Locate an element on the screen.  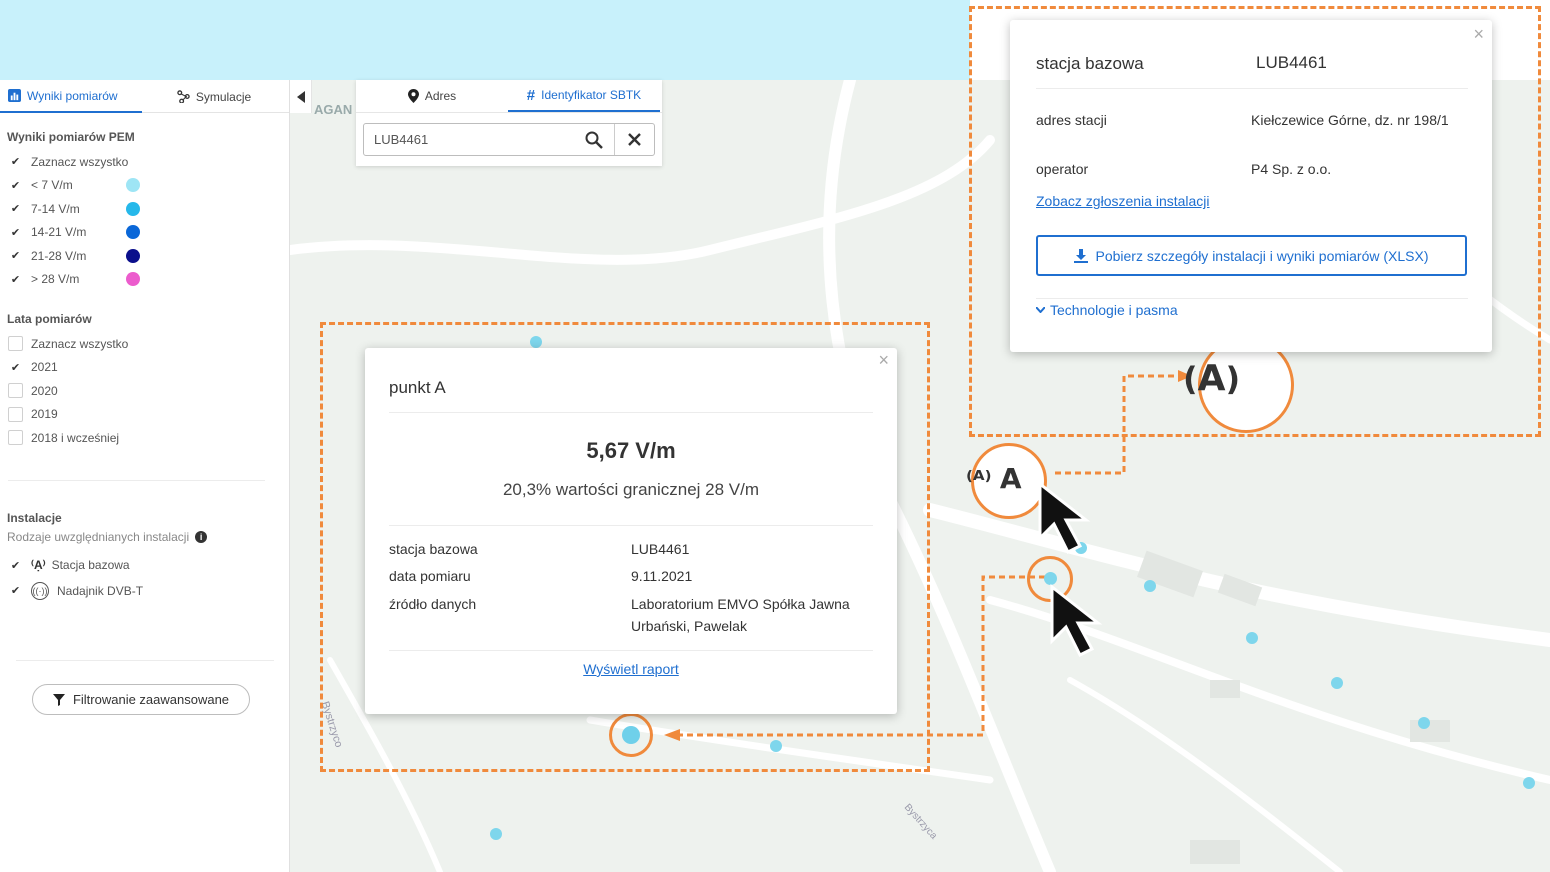
filter-label: 2018 i wcześniej is located at coordinates (75, 437).